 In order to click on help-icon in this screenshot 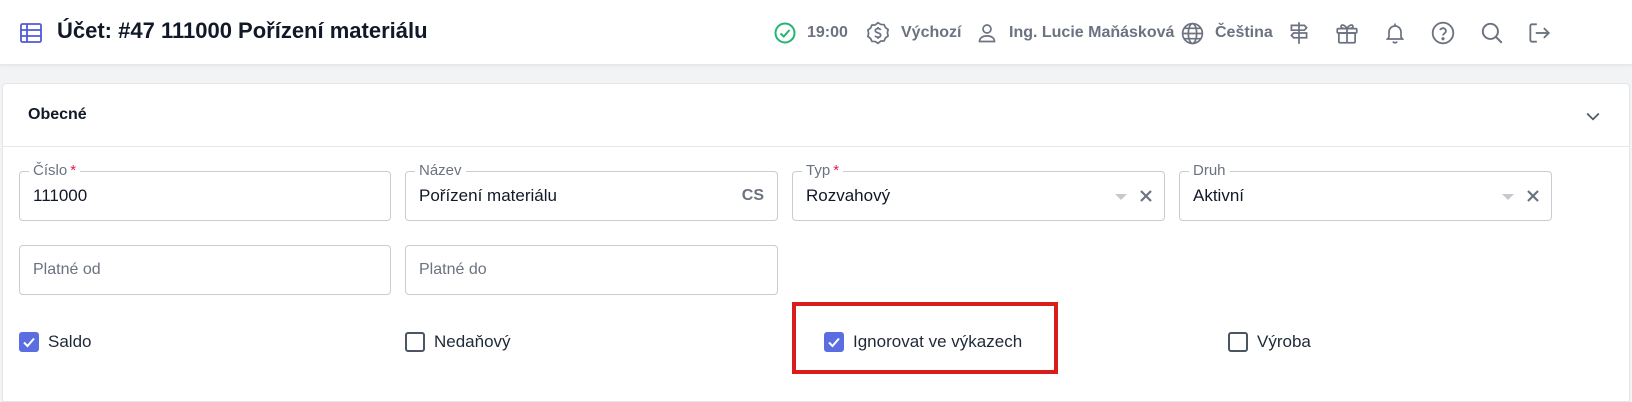, I will do `click(1443, 33)`.